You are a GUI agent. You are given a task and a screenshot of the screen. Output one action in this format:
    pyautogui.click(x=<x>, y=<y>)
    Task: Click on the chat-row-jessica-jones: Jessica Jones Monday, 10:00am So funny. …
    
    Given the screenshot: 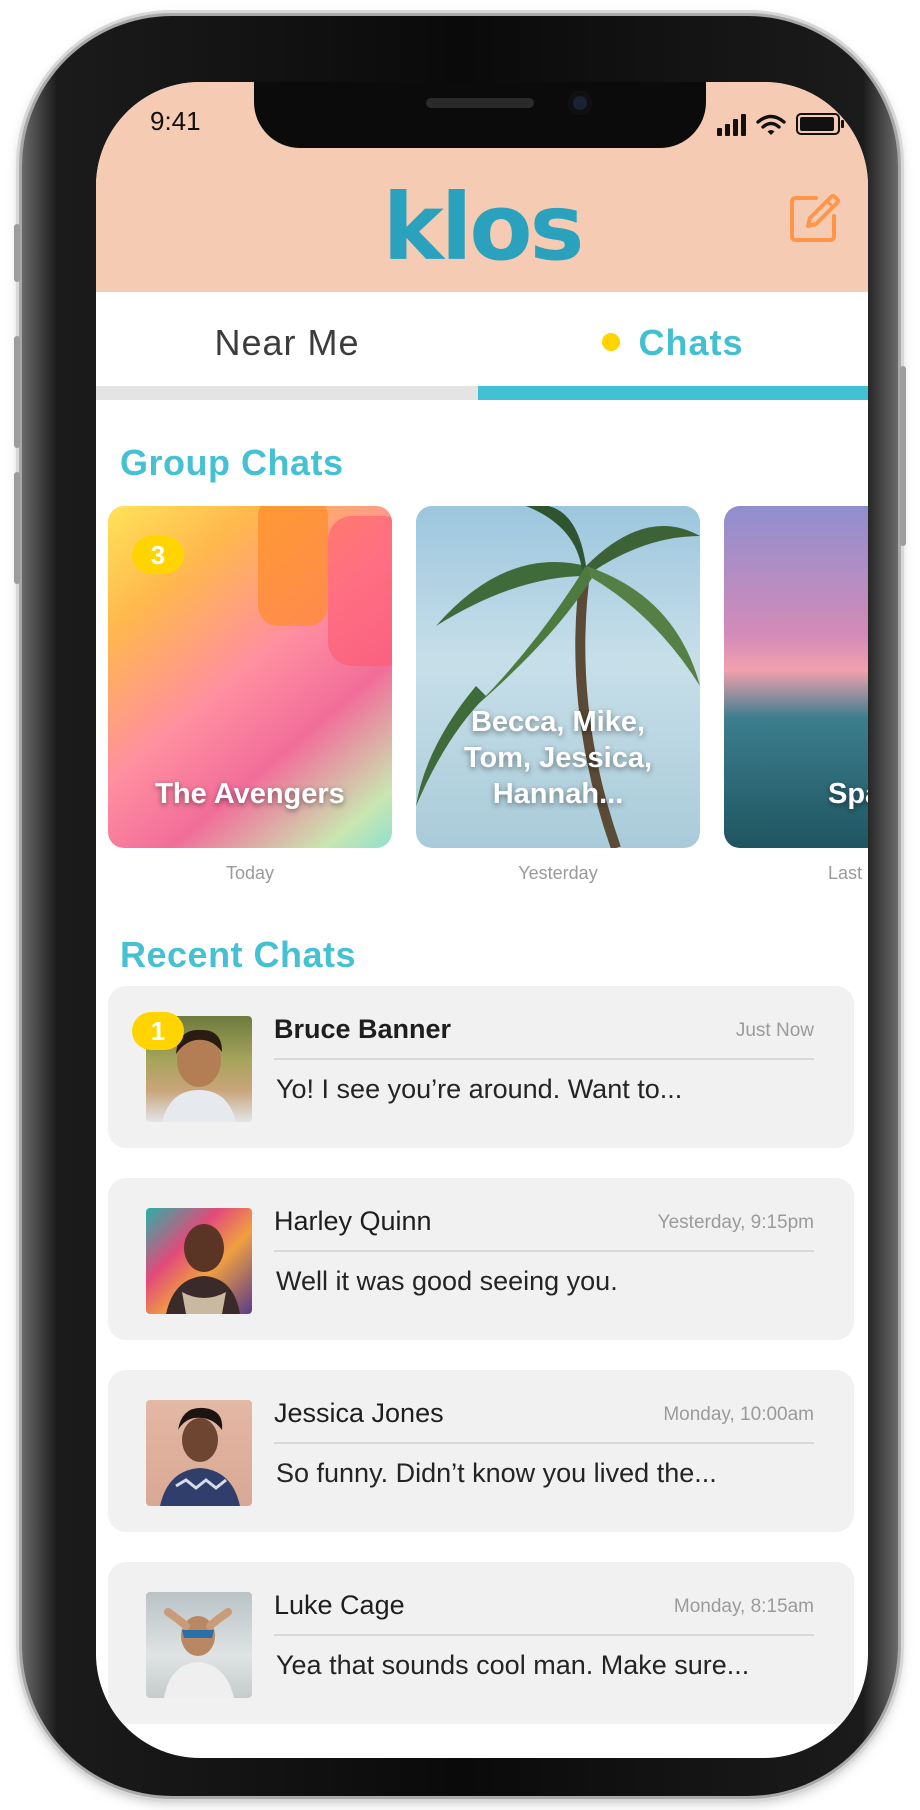 What is the action you would take?
    pyautogui.click(x=481, y=1451)
    